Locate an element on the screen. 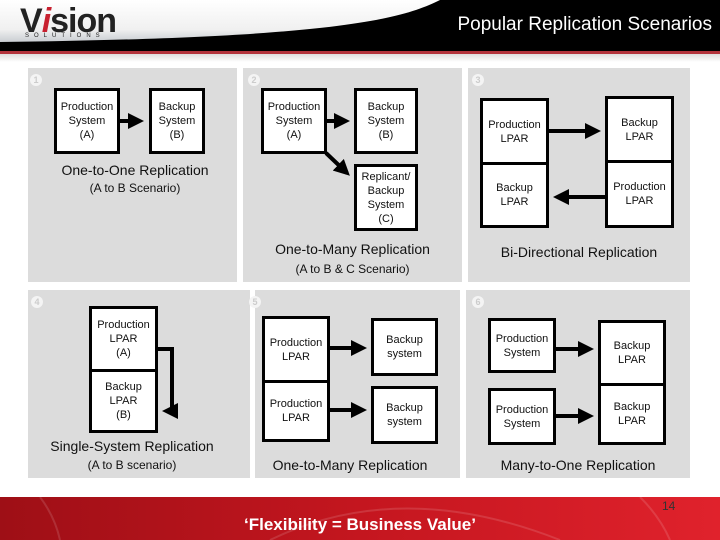 Image resolution: width=720 pixels, height=540 pixels. slide-title: Popular Replication Scenarios is located at coordinates (584, 24).